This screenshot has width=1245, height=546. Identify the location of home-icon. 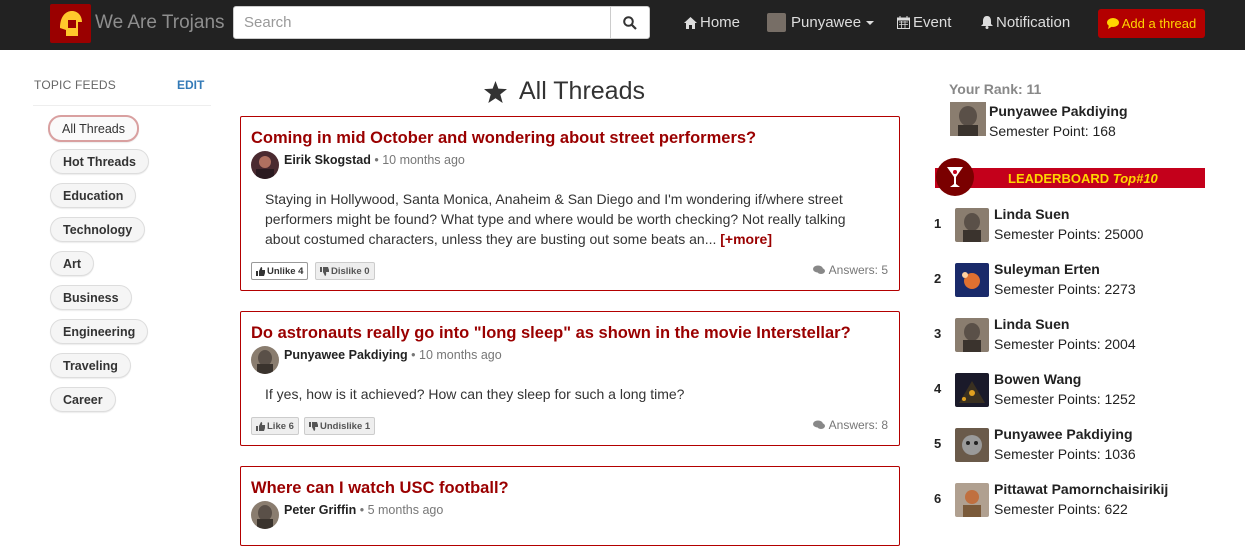
(690, 22).